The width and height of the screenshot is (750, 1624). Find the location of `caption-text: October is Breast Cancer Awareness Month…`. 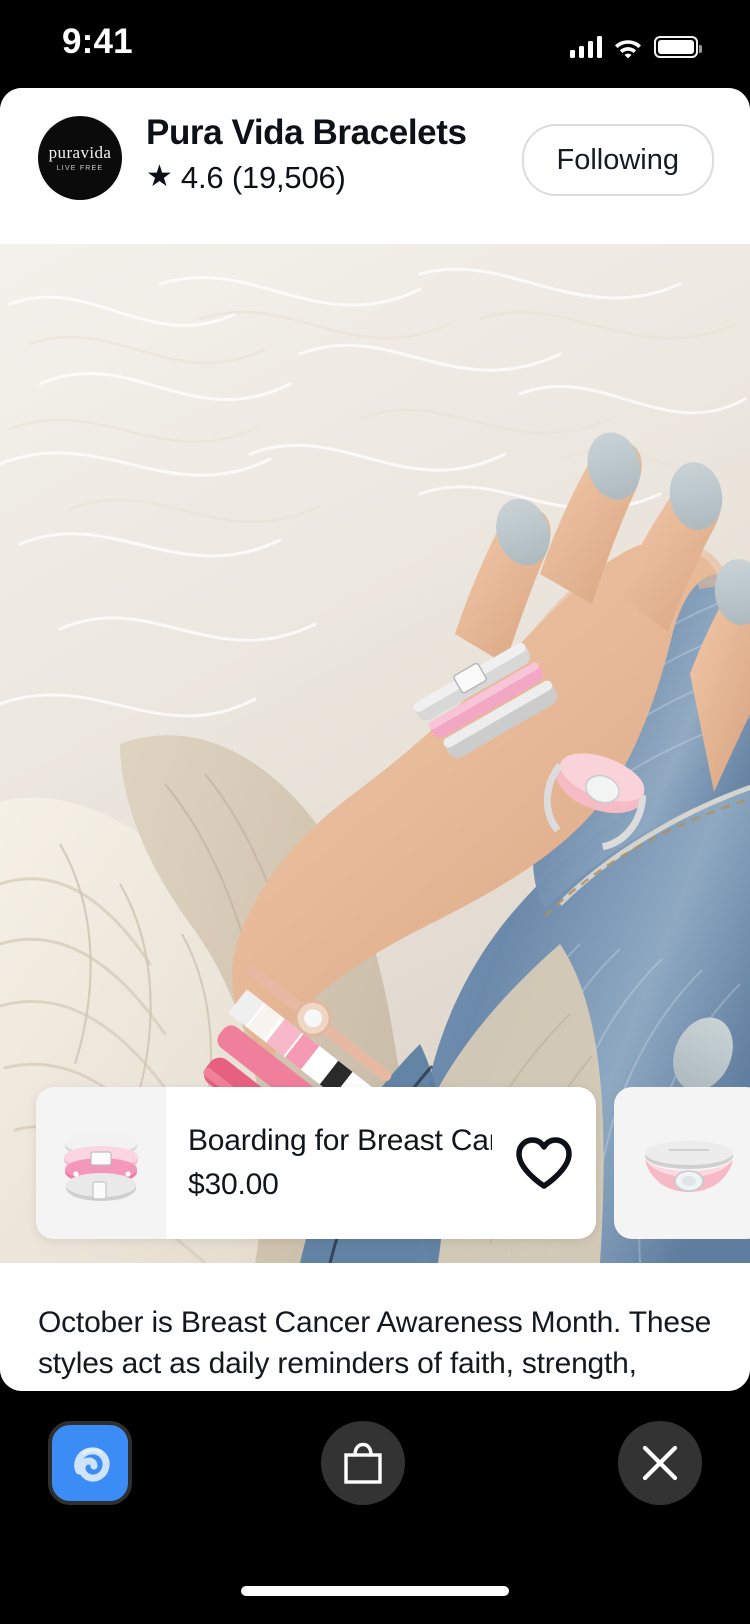

caption-text: October is Breast Cancer Awareness Month… is located at coordinates (375, 1348).